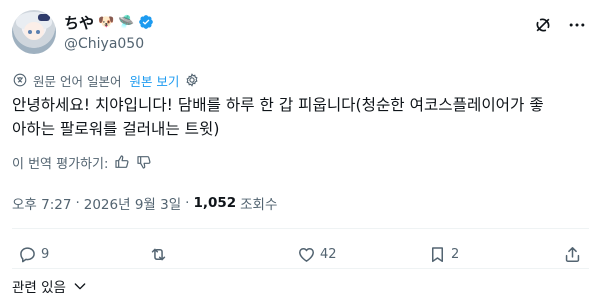 Image resolution: width=601 pixels, height=306 pixels. I want to click on show-original-link: 원본 보기, so click(154, 80).